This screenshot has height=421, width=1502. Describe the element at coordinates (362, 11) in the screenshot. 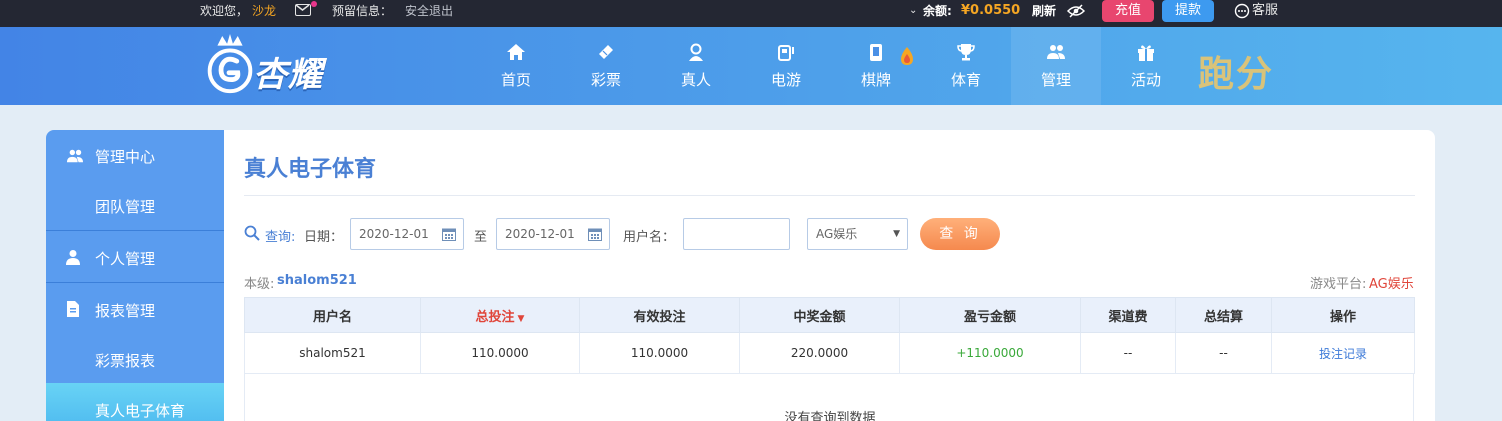

I see `reserved-info-label: 预留信息：` at that location.